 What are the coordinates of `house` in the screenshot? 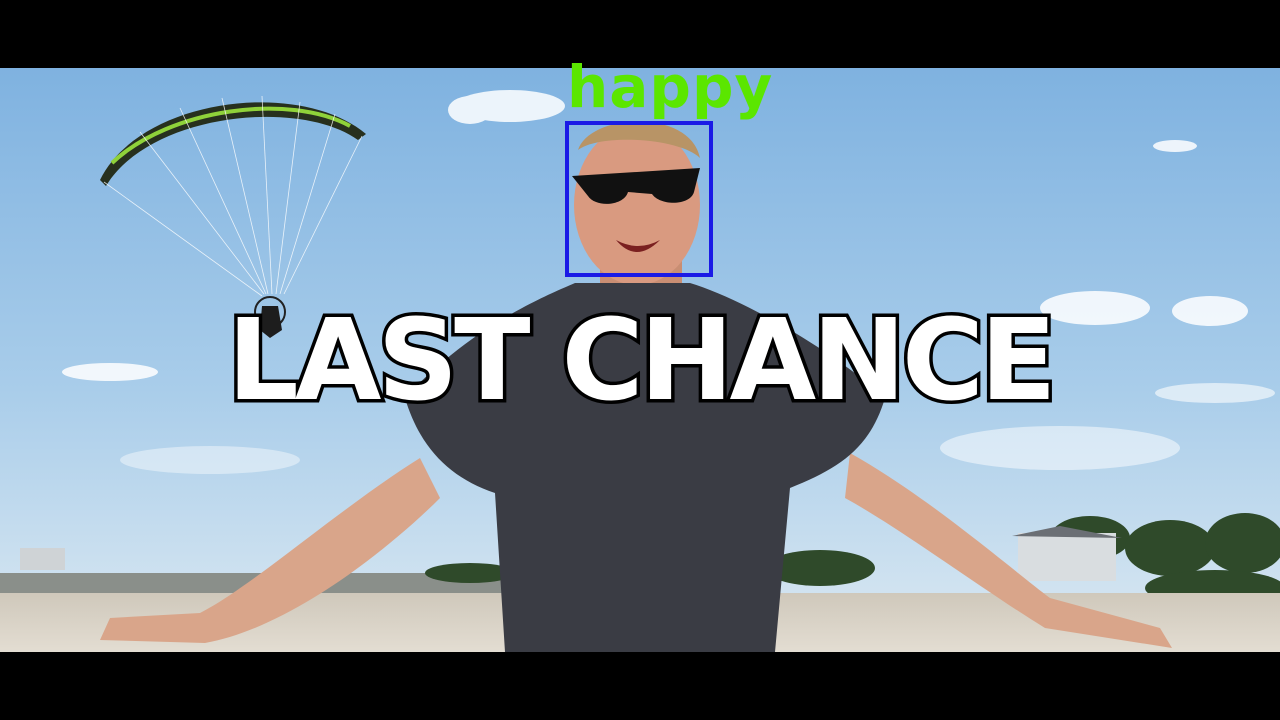 It's located at (1067, 557).